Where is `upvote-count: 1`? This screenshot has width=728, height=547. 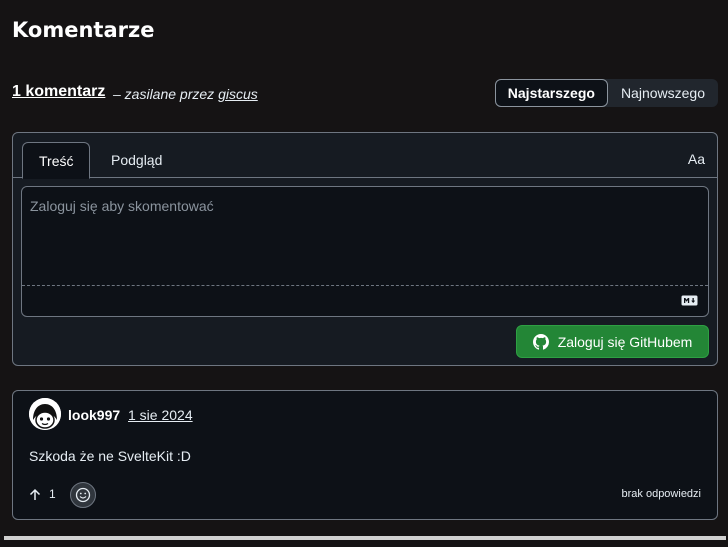 upvote-count: 1 is located at coordinates (52, 494).